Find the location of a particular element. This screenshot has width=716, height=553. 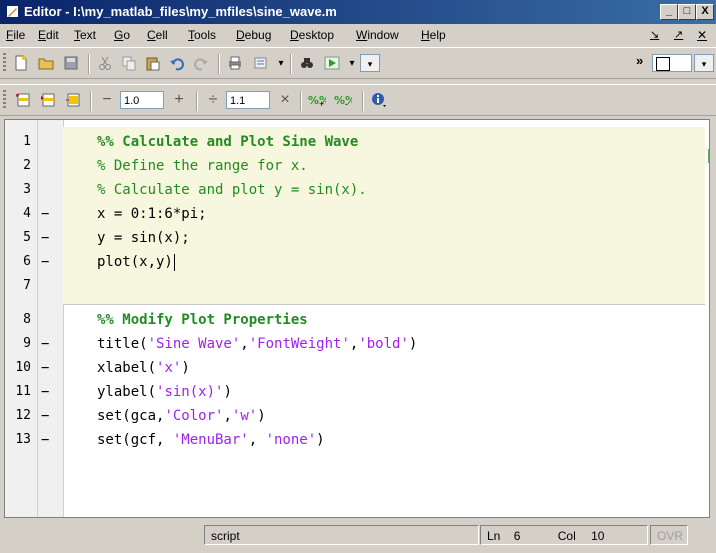

ln-value: 6 is located at coordinates (517, 536).